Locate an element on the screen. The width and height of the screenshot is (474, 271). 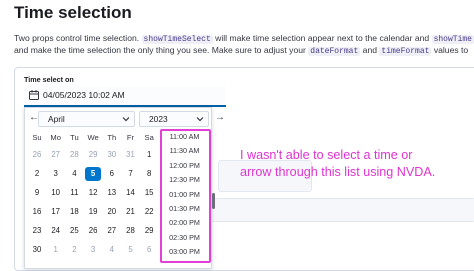
calendar-day: 23 is located at coordinates (37, 231).